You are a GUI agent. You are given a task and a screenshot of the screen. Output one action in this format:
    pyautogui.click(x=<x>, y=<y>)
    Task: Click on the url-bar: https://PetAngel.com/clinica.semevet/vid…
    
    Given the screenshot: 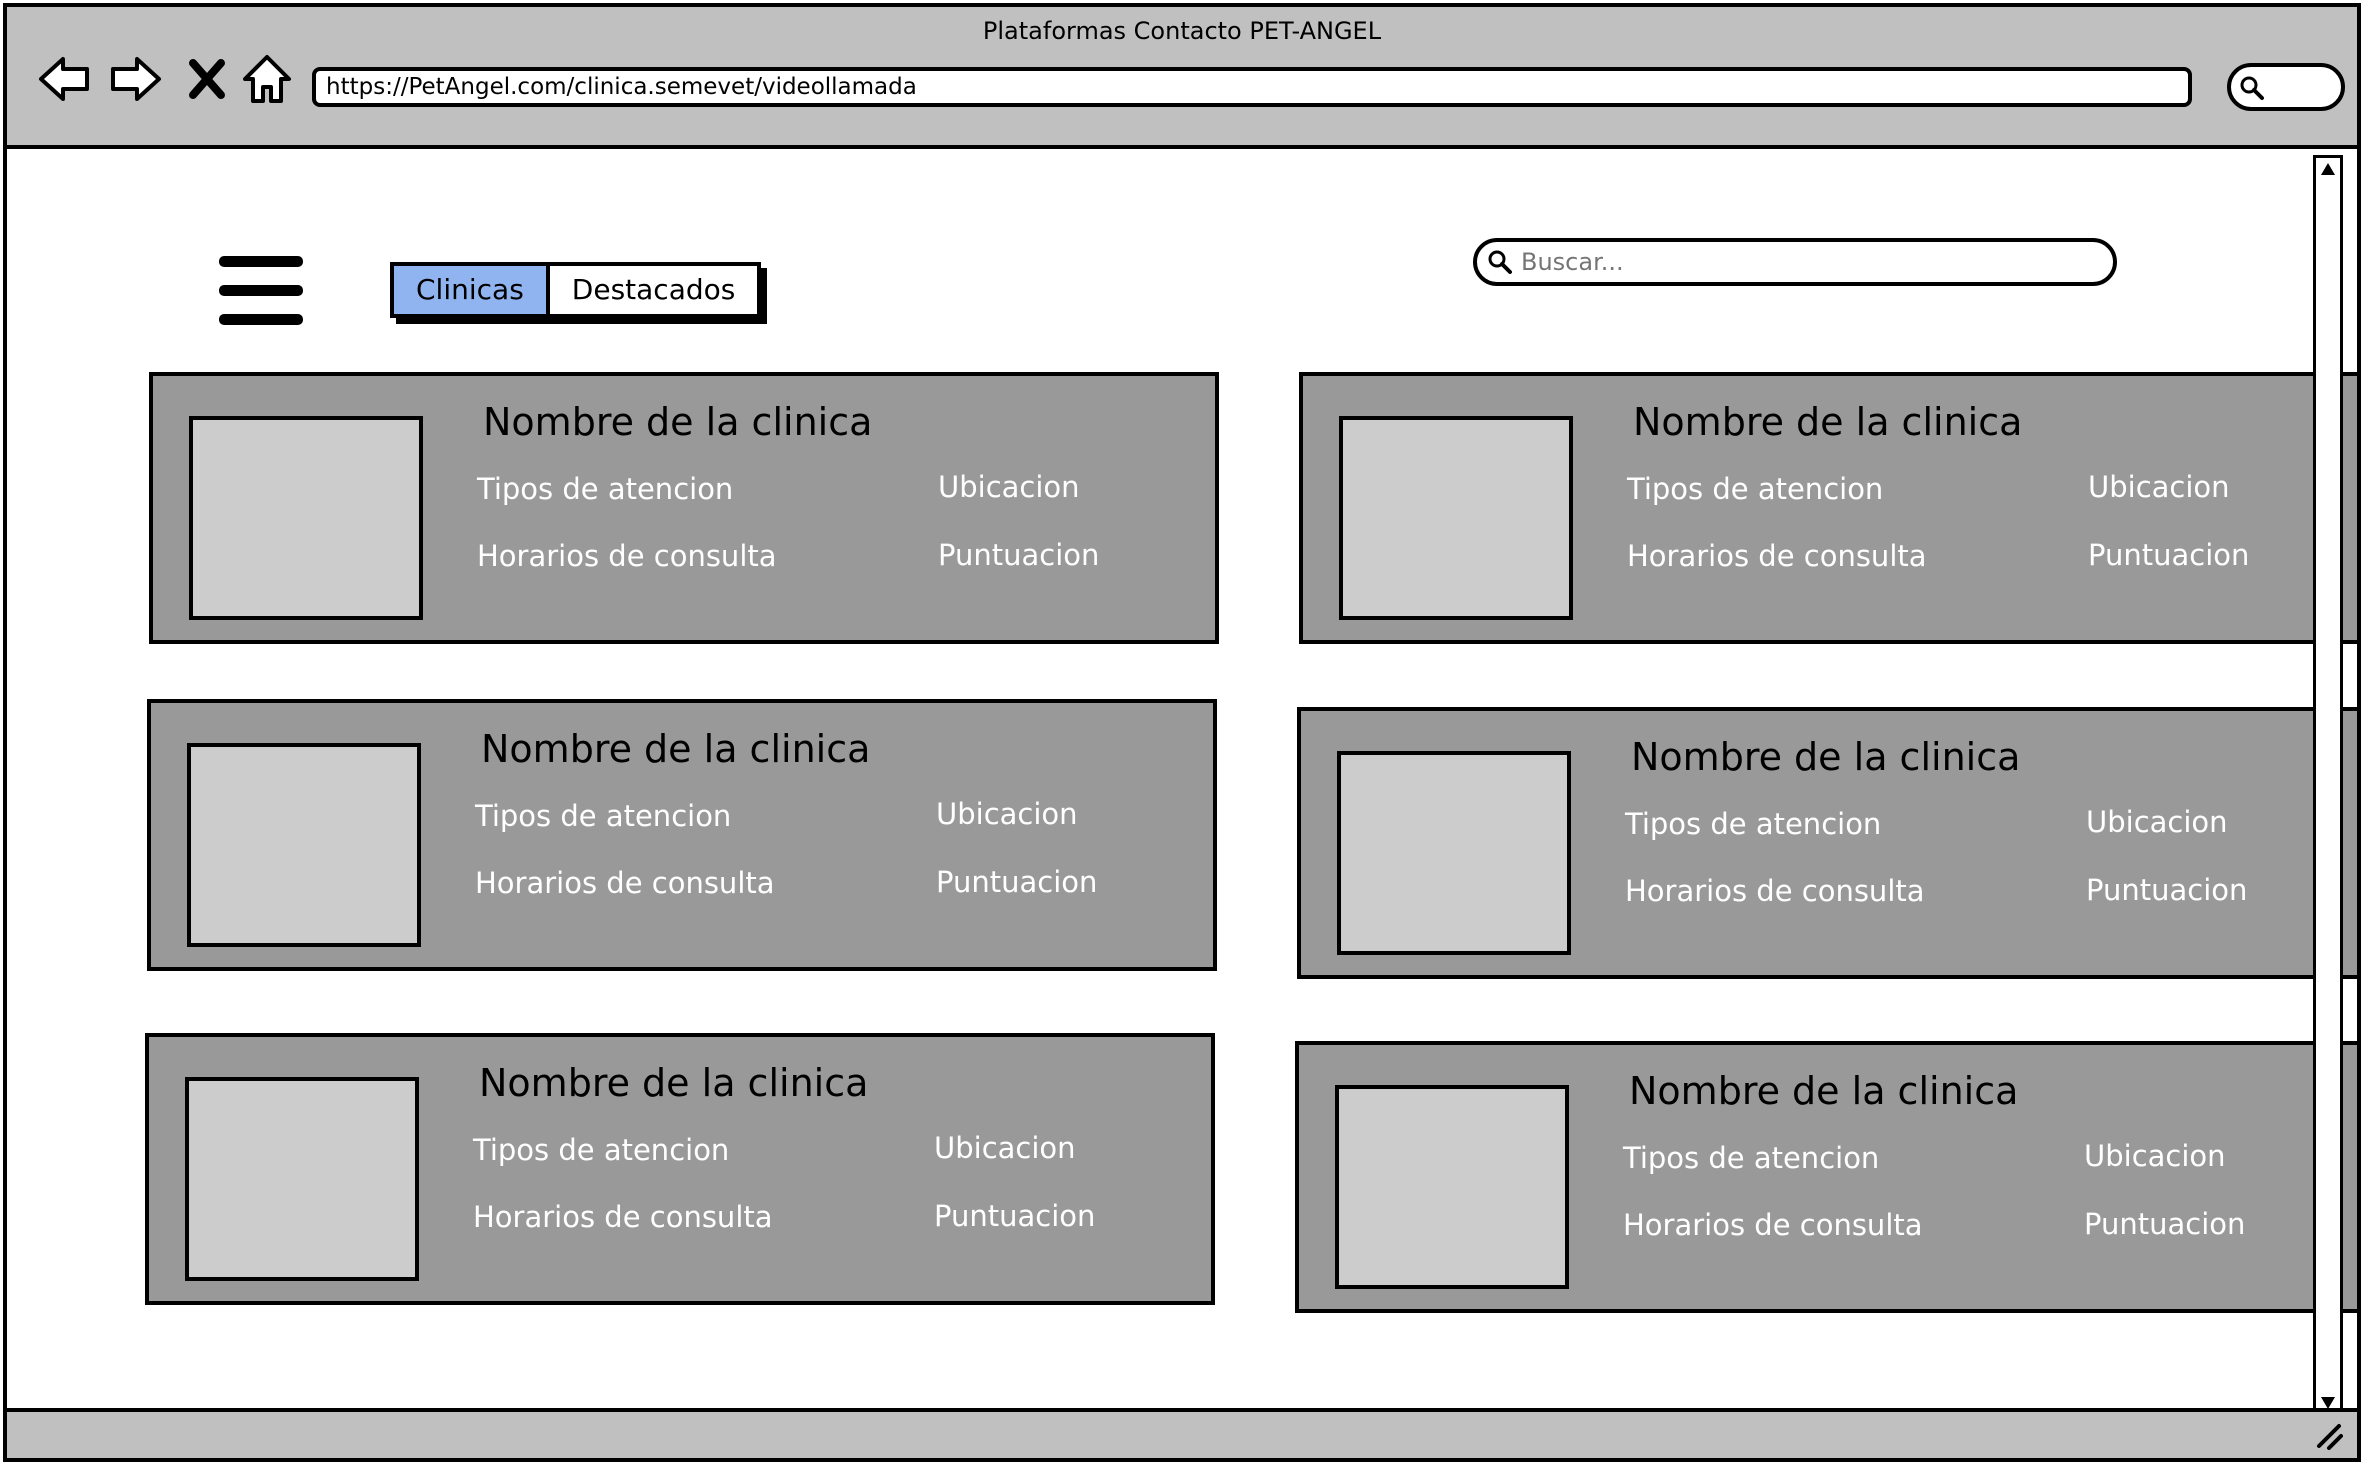 What is the action you would take?
    pyautogui.click(x=1252, y=87)
    